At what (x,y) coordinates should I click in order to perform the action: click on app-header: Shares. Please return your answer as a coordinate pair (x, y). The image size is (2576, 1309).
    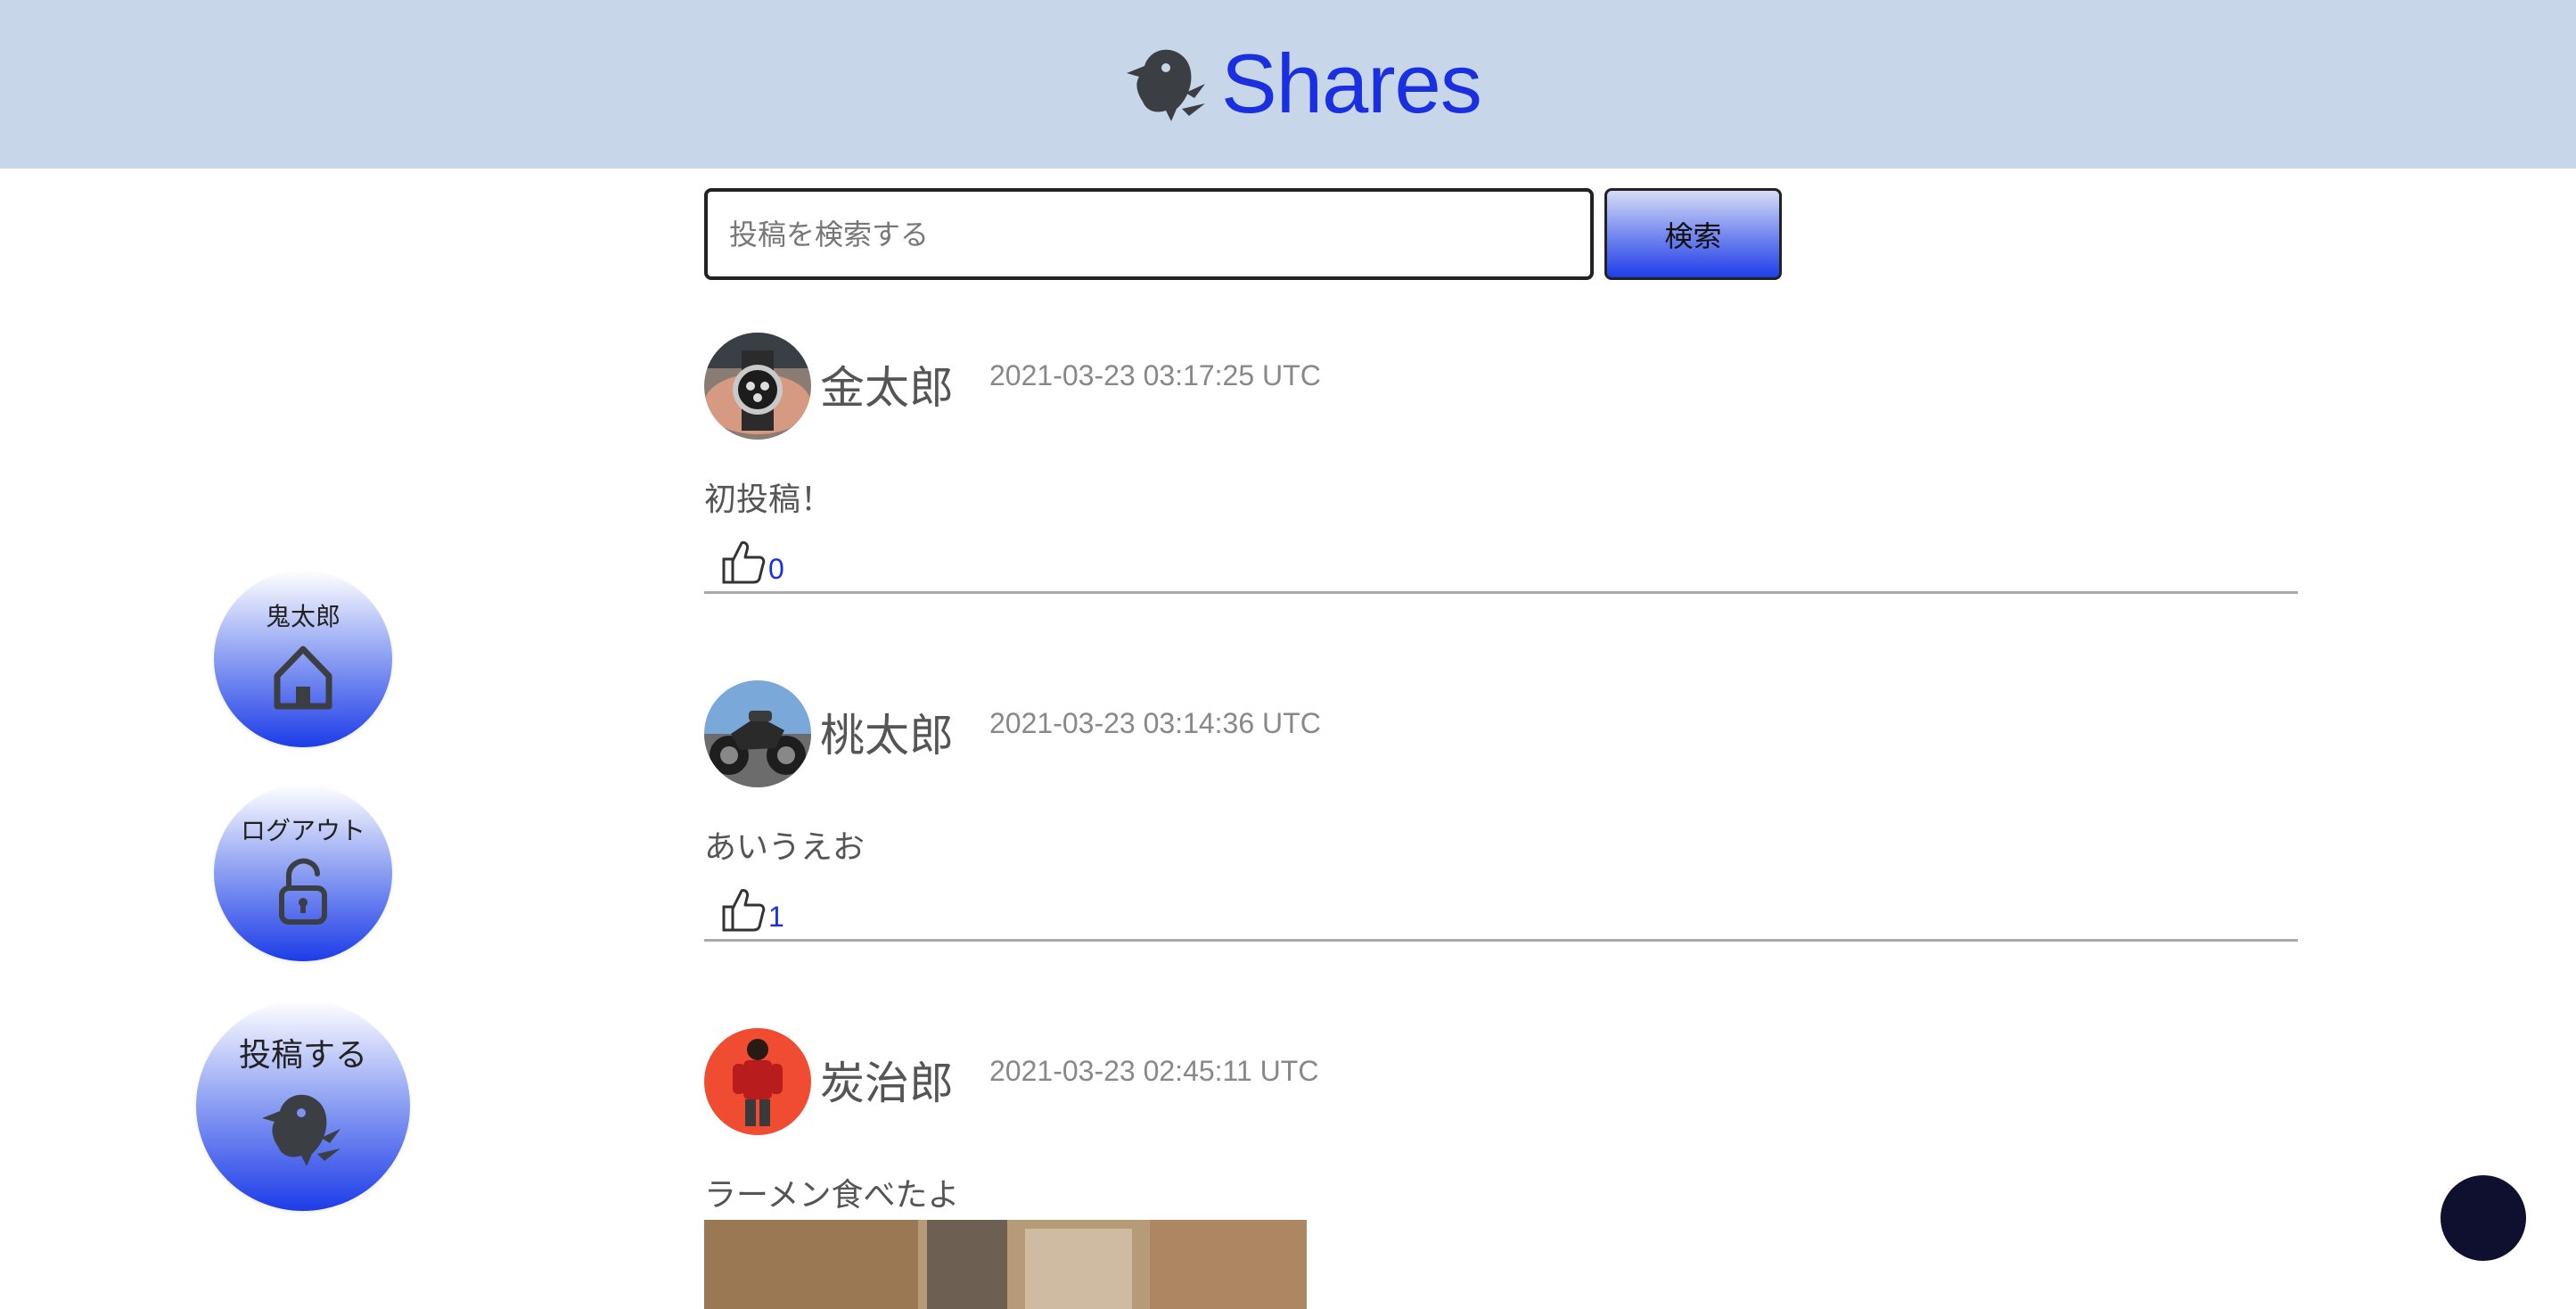
    Looking at the image, I should click on (1288, 84).